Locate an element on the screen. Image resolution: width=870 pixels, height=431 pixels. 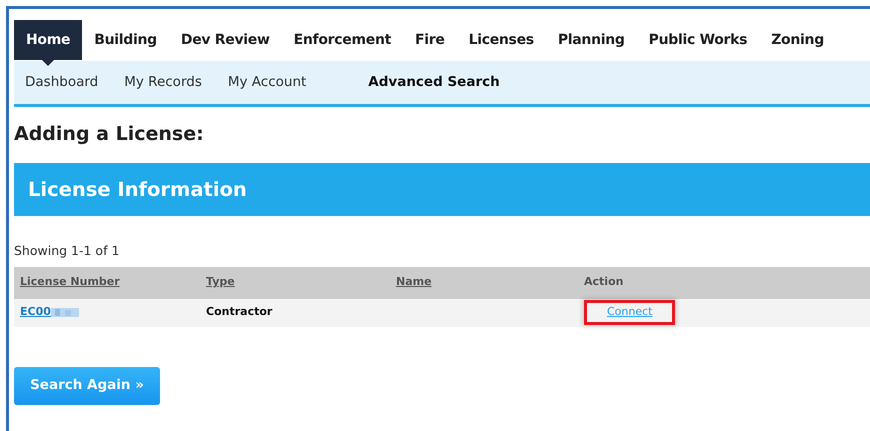
nav-tab: Public Works is located at coordinates (698, 40).